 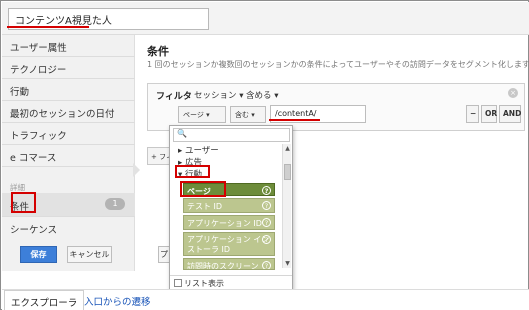 What do you see at coordinates (202, 114) in the screenshot?
I see `dimension-select: ページ ▾` at bounding box center [202, 114].